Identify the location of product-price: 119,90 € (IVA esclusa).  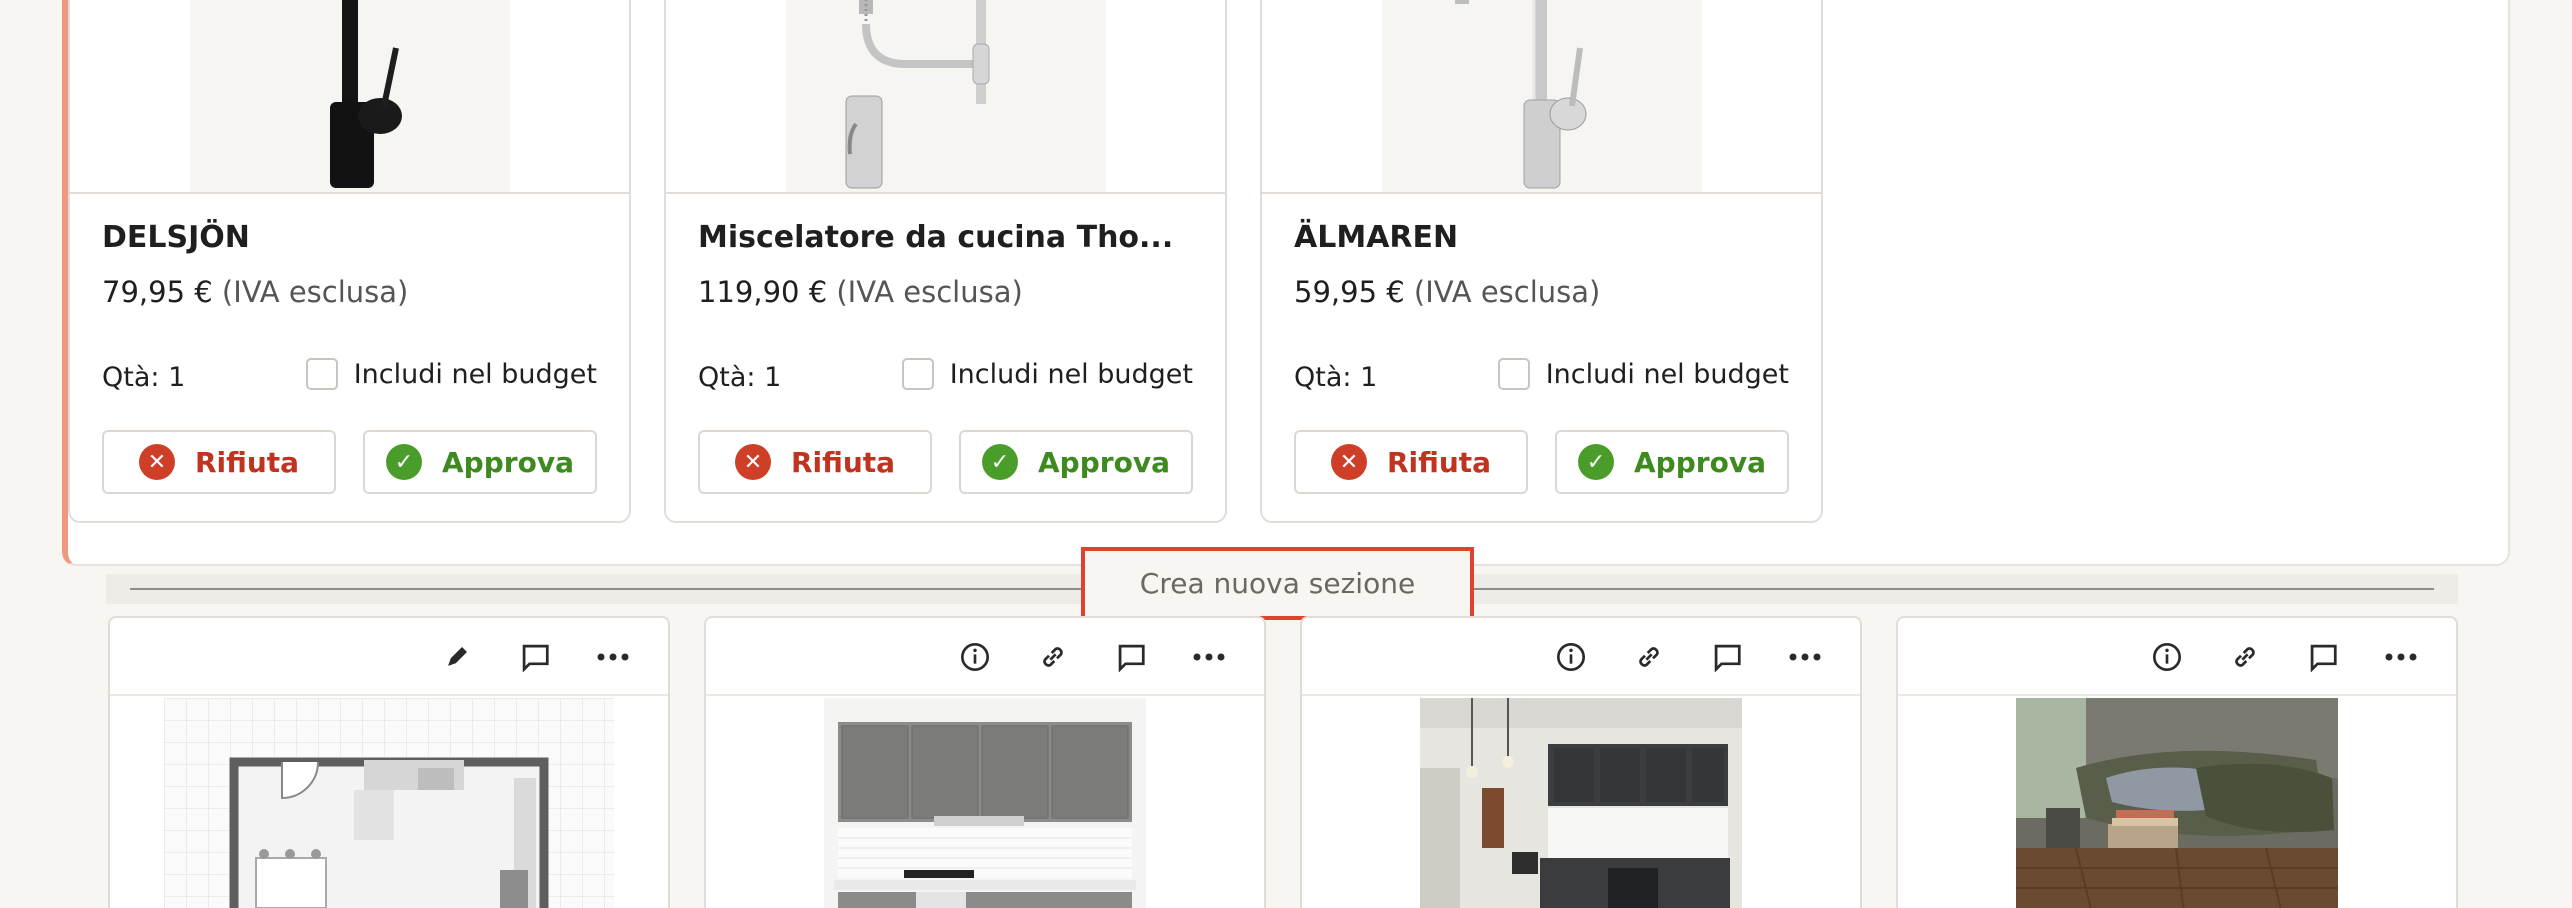
(860, 292).